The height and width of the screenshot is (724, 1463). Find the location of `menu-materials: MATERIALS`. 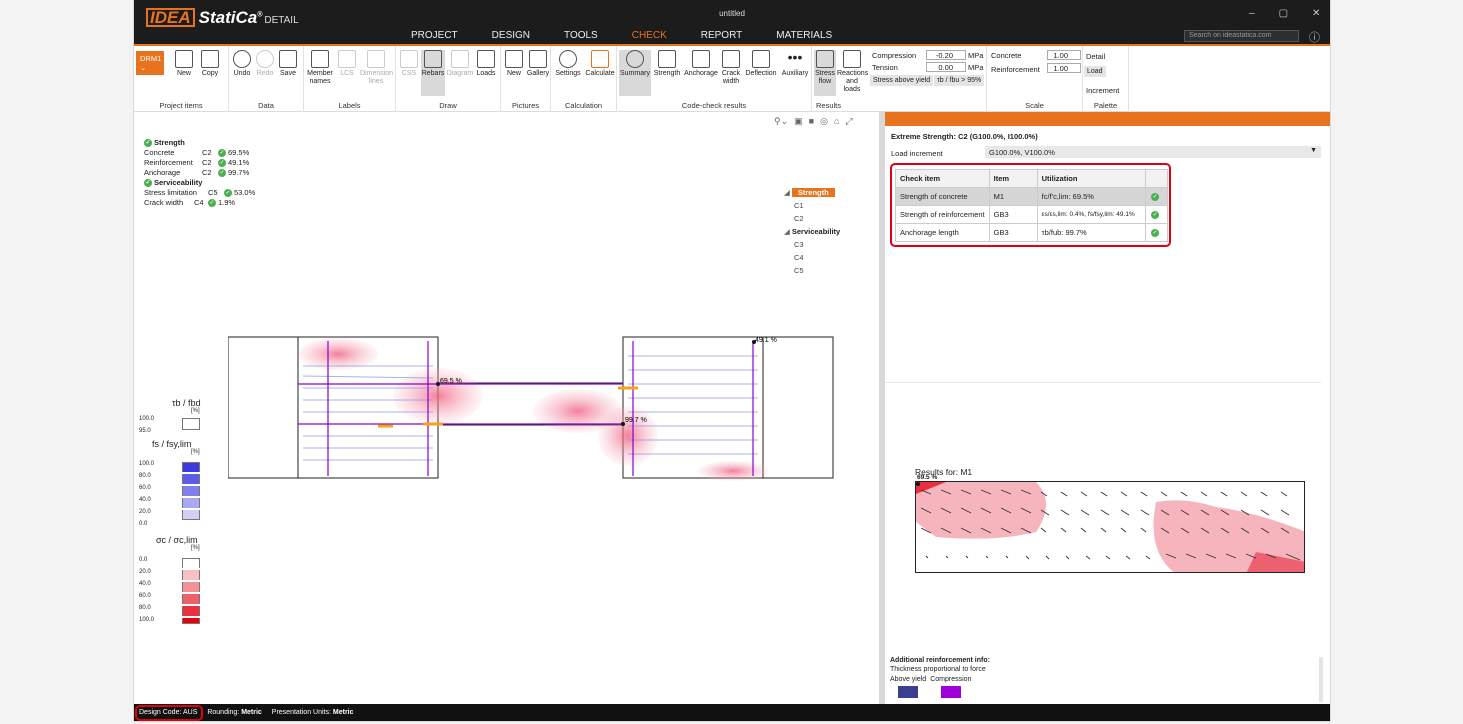

menu-materials: MATERIALS is located at coordinates (804, 35).